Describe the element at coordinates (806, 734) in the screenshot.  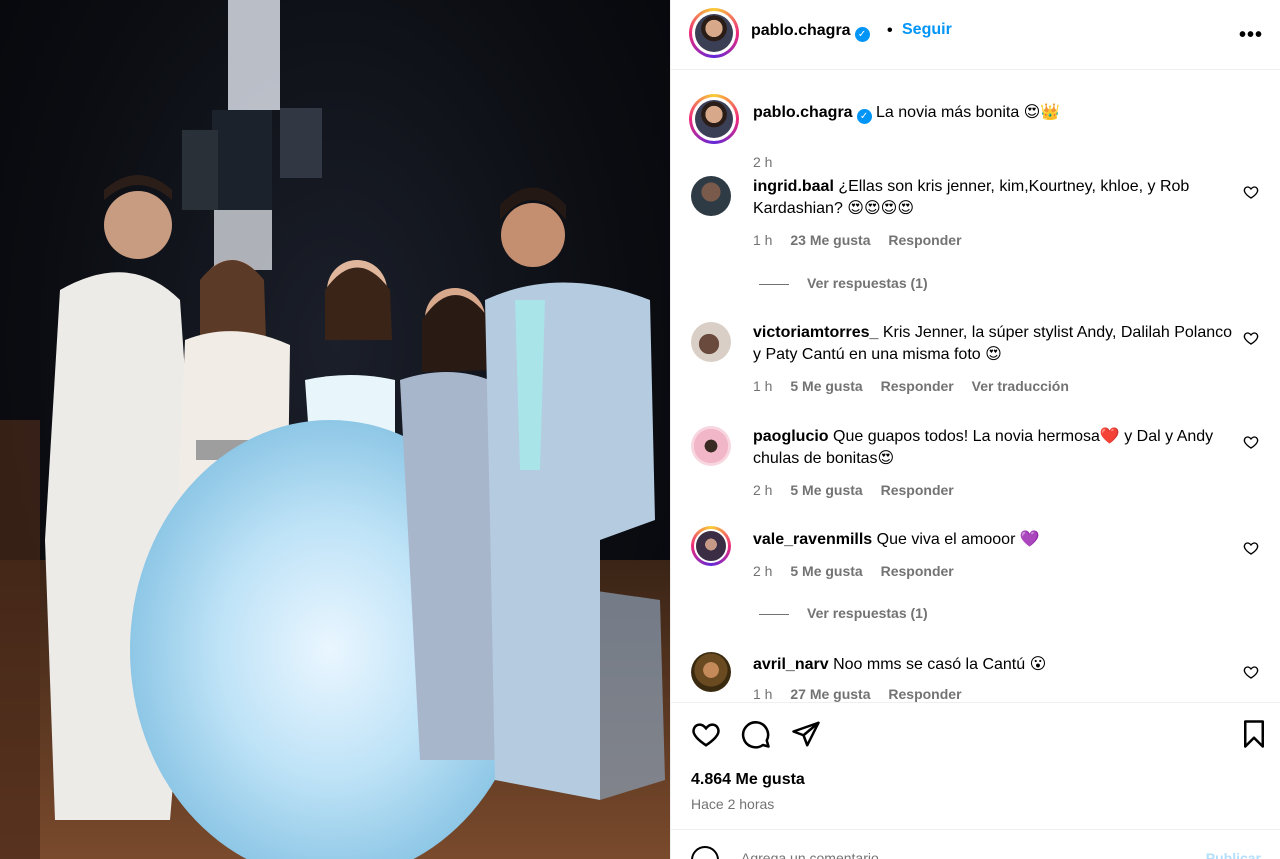
I see `share-paper-plane-icon` at that location.